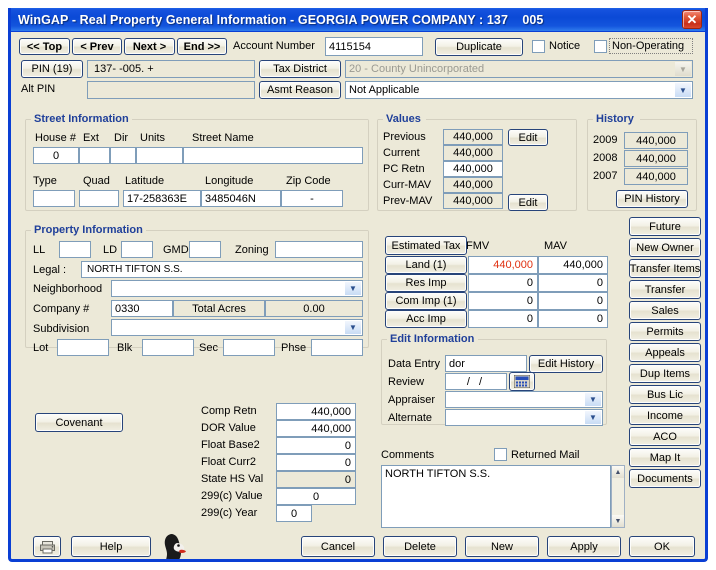 This screenshot has width=716, height=570. What do you see at coordinates (426, 301) in the screenshot?
I see `tax-grid-row-button: Com Imp (1)` at bounding box center [426, 301].